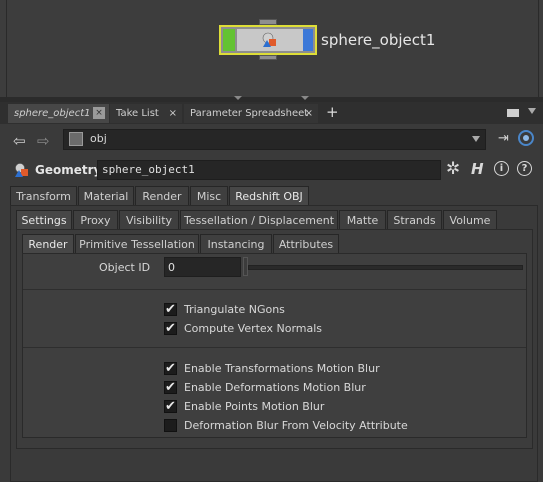 This screenshot has width=543, height=482. What do you see at coordinates (362, 219) in the screenshot?
I see `tab-matte: Matte` at bounding box center [362, 219].